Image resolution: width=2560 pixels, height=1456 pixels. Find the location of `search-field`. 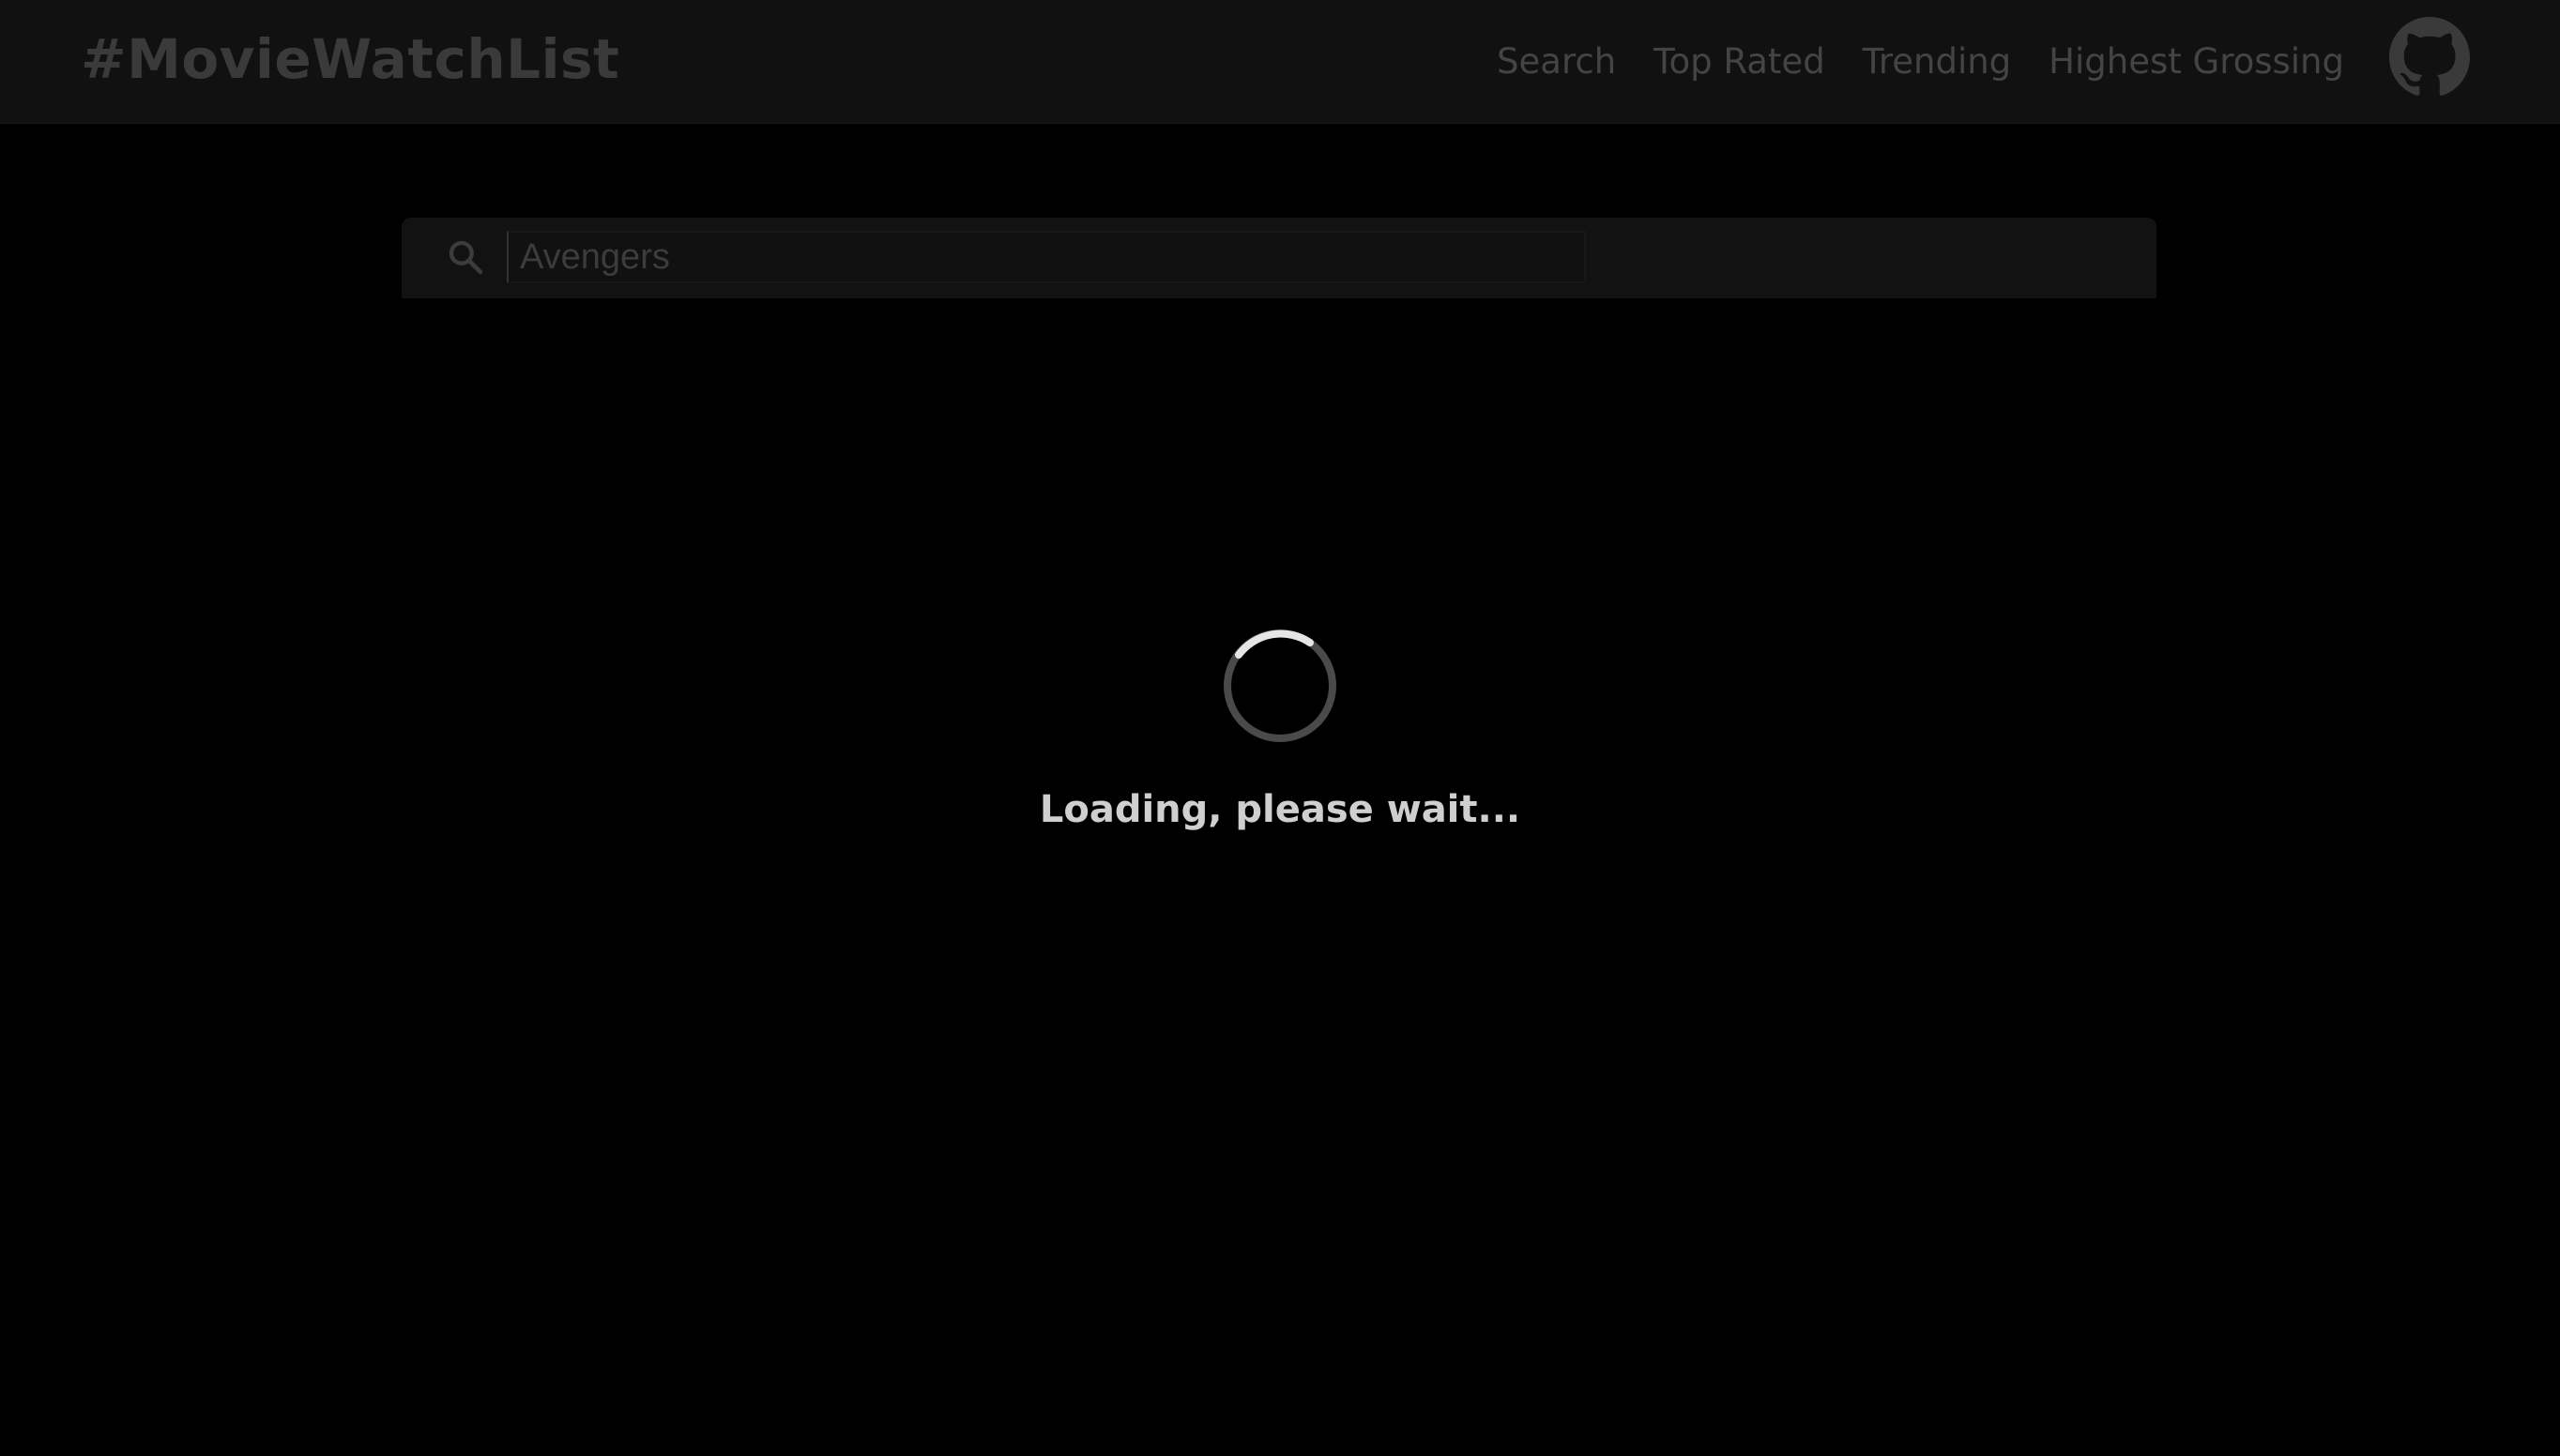

search-field is located at coordinates (1046, 257).